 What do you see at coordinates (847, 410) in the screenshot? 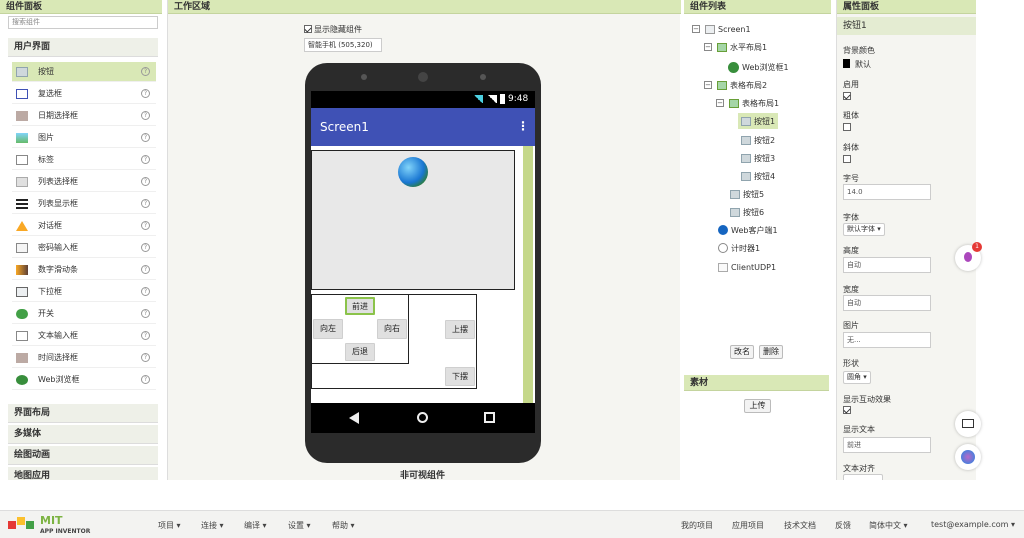
I see `feedback-checkbox` at bounding box center [847, 410].